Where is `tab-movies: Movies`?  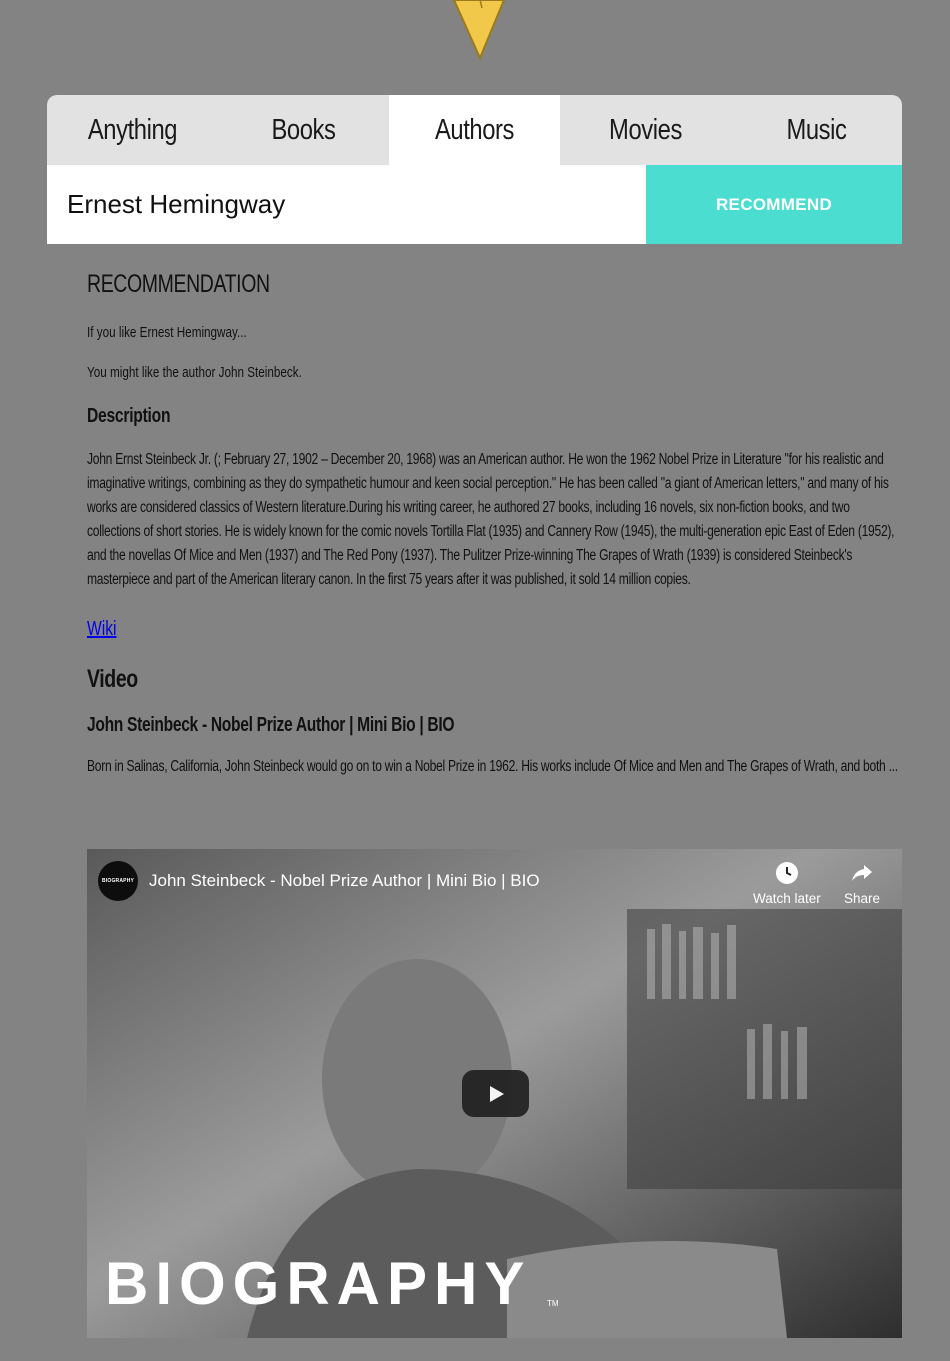 tab-movies: Movies is located at coordinates (645, 130).